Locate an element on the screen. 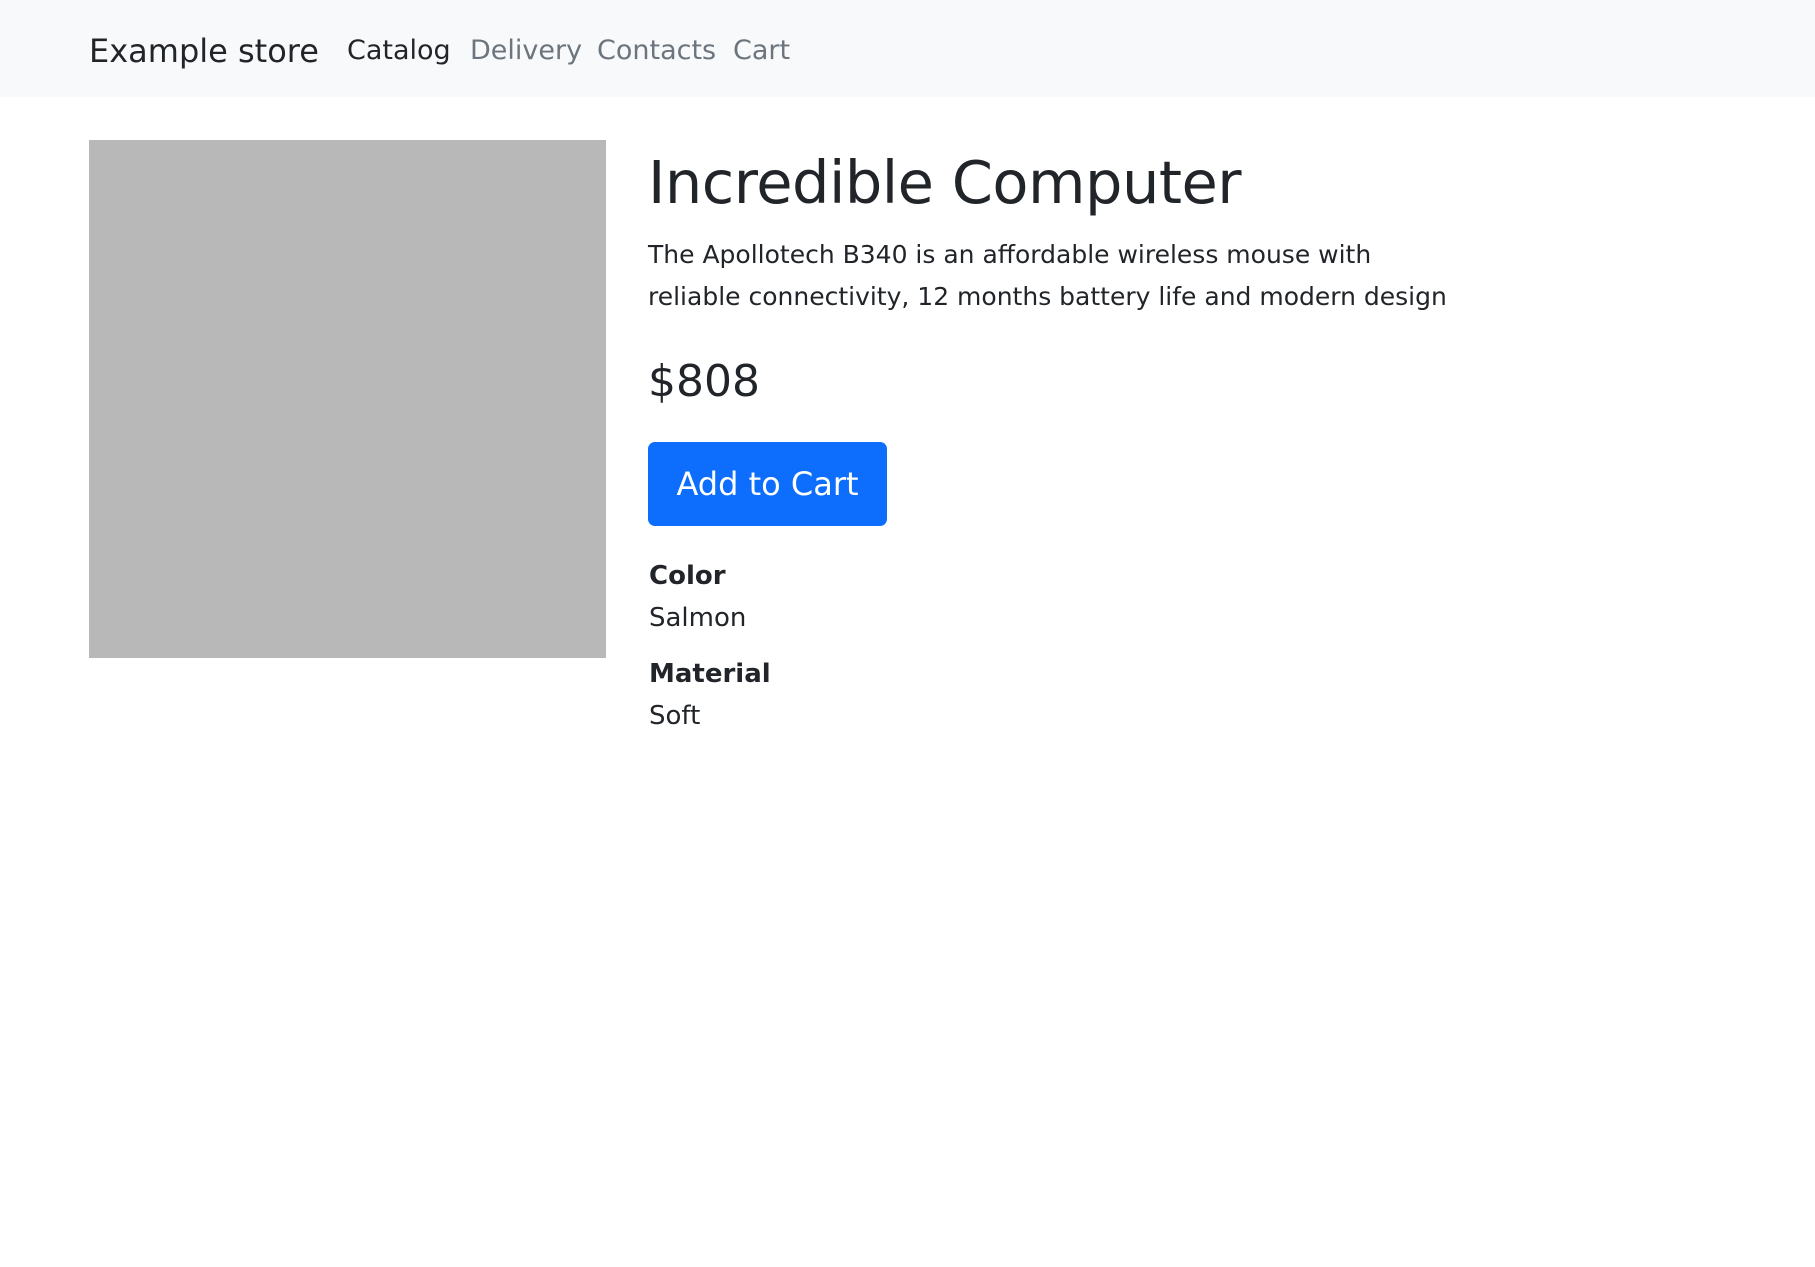 The width and height of the screenshot is (1815, 1267). product-image-placeholder is located at coordinates (347, 399).